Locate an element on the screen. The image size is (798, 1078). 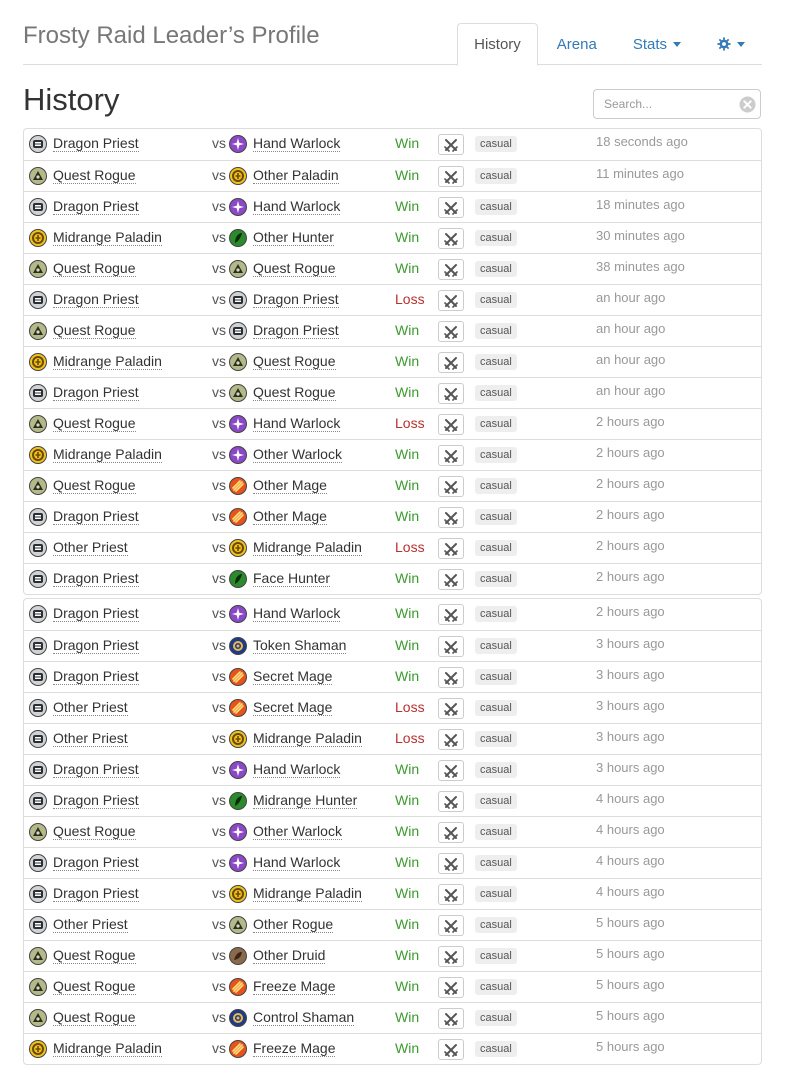
opponent-deck-link: Face Hunter is located at coordinates (292, 578).